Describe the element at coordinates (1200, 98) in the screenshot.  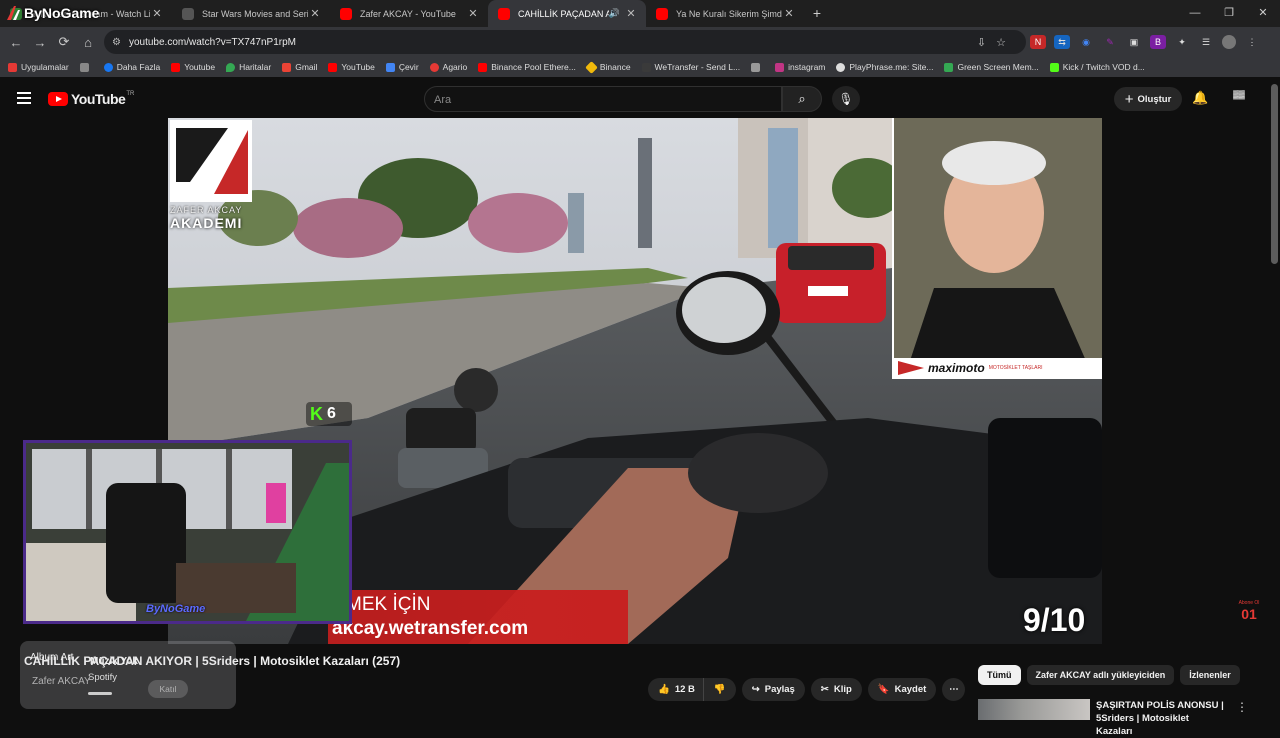
I see `notifications-bell-icon: 🔔` at that location.